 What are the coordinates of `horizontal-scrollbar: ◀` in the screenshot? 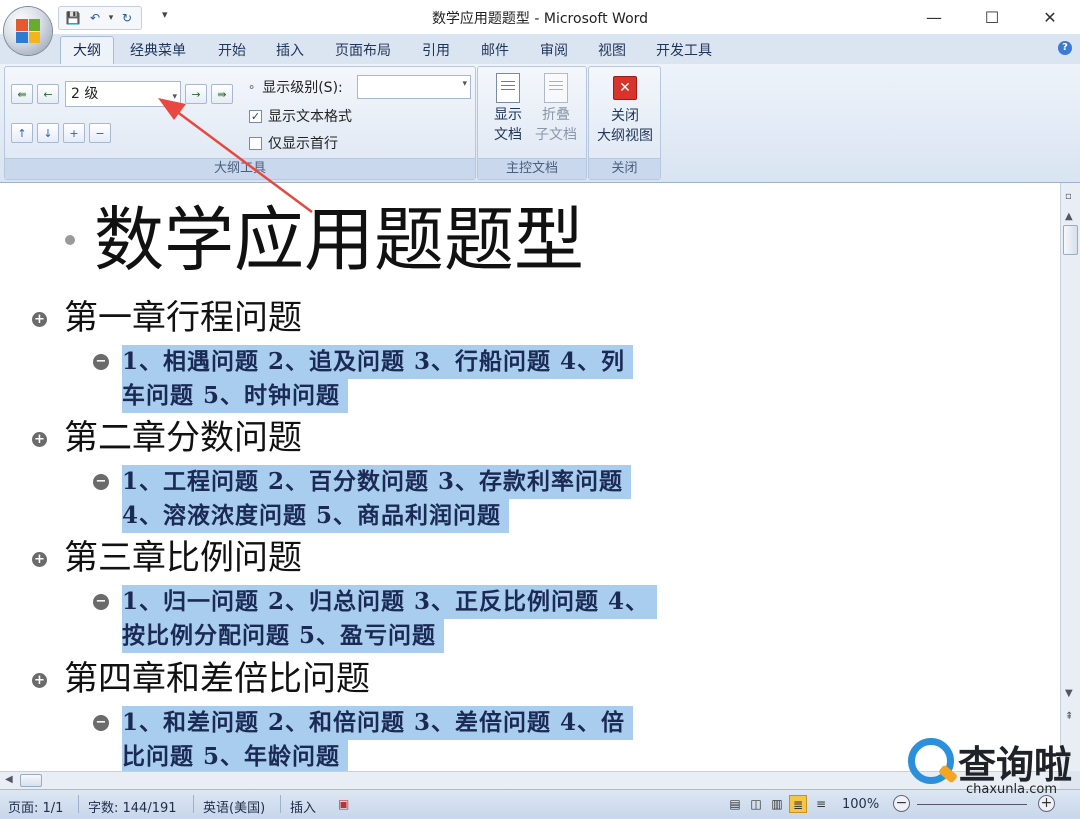 It's located at (530, 780).